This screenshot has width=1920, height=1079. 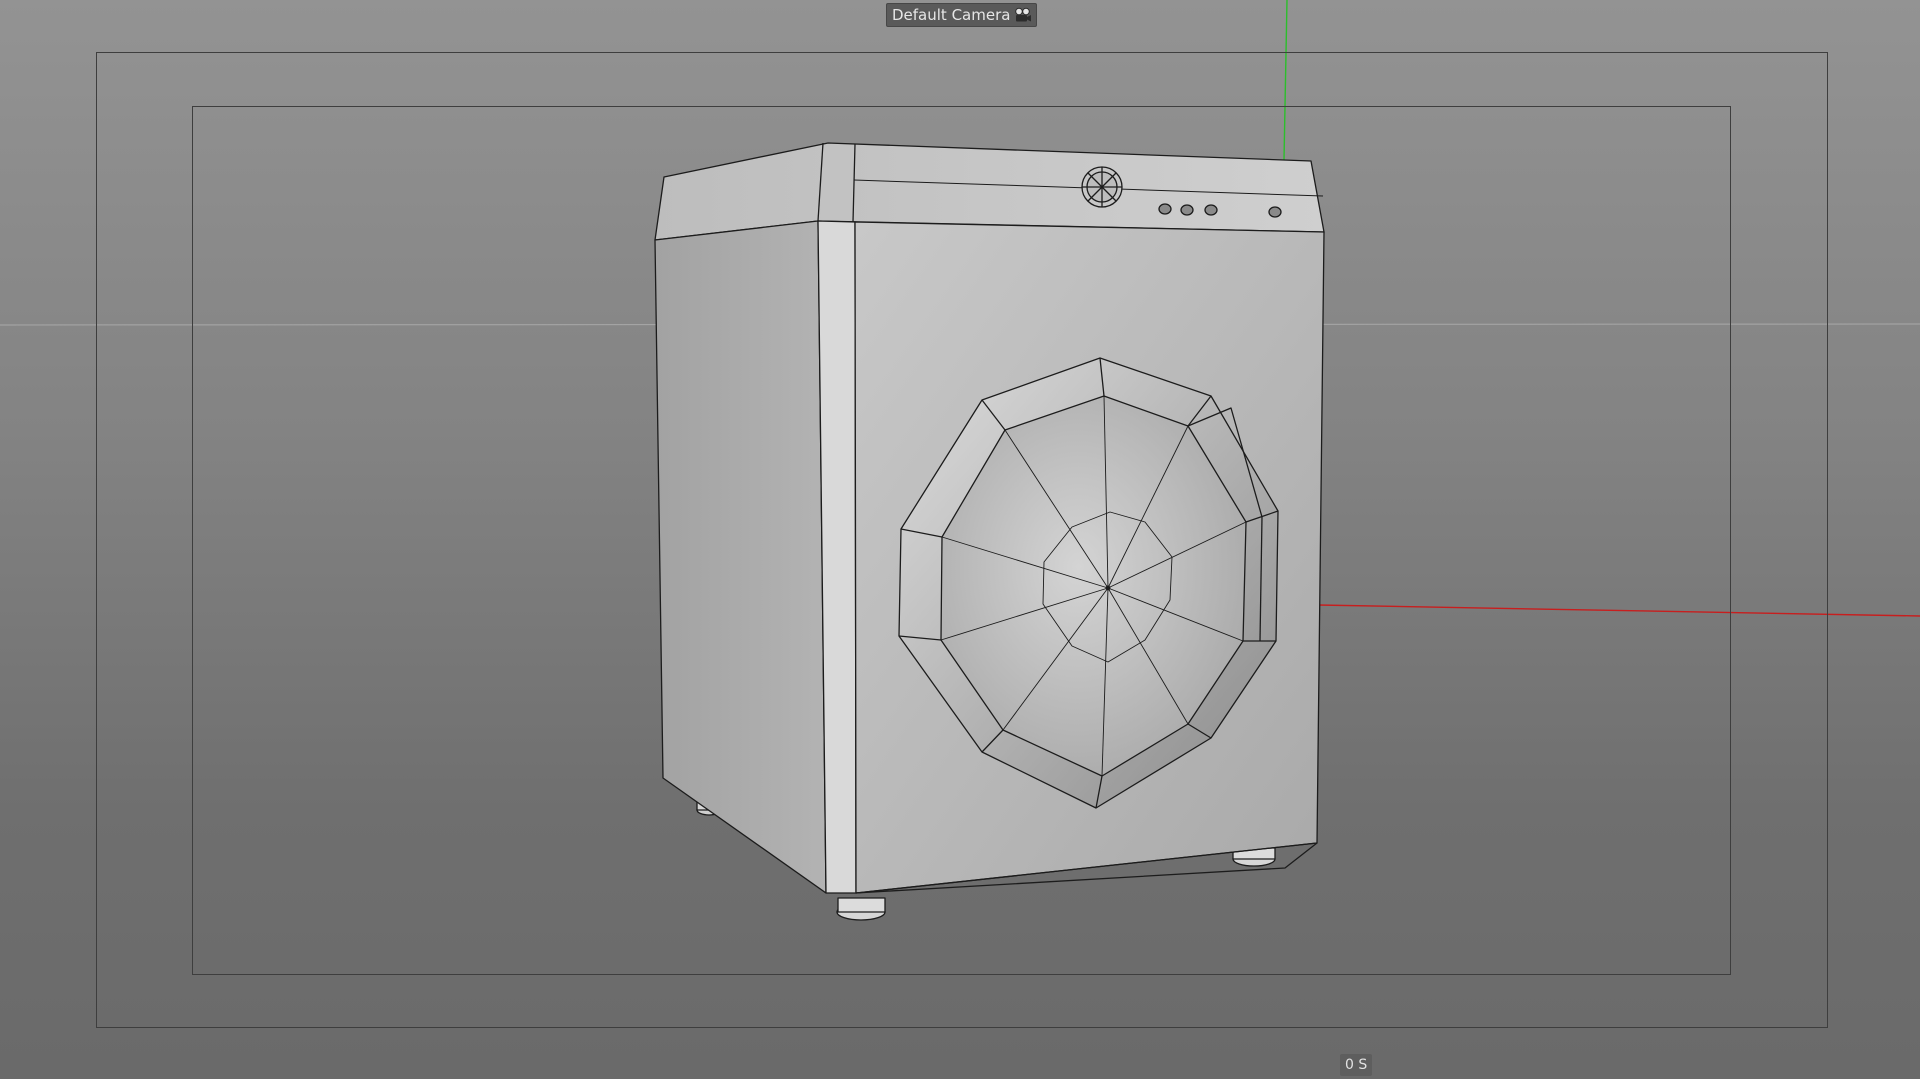 I want to click on camera-menu-button: Default Camera, so click(x=962, y=15).